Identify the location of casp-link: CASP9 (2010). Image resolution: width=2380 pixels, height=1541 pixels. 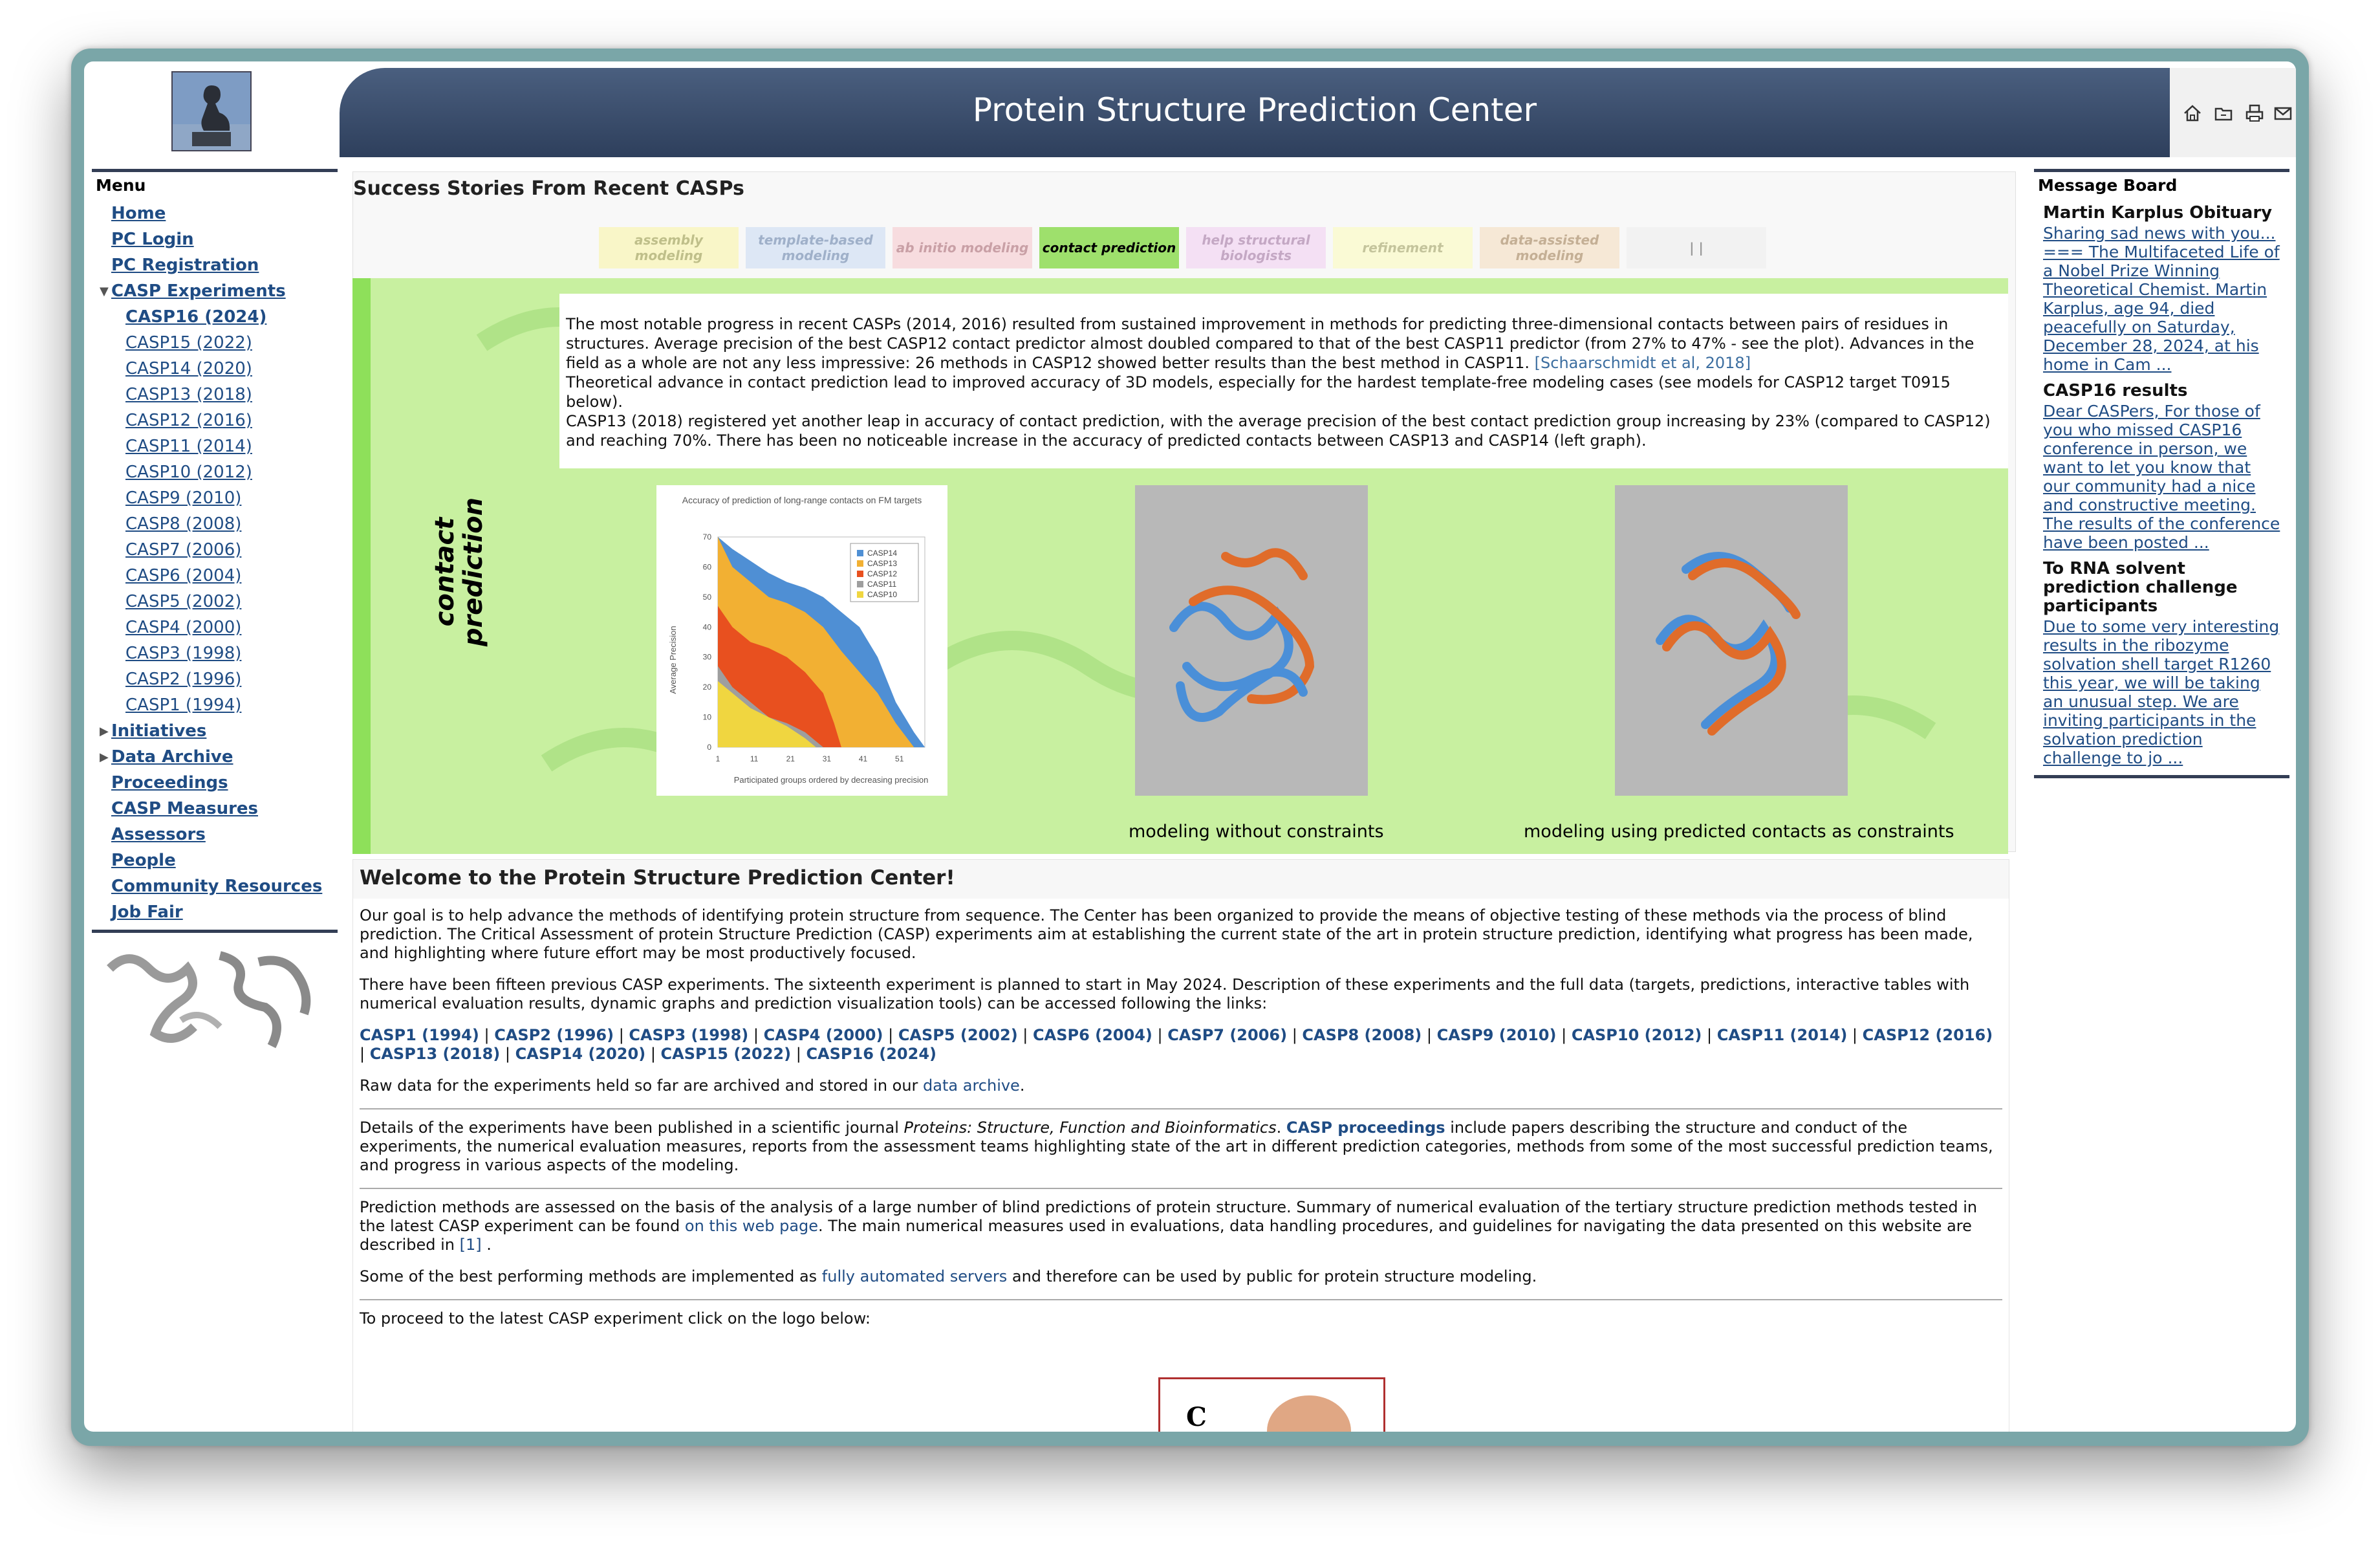
(1497, 1035).